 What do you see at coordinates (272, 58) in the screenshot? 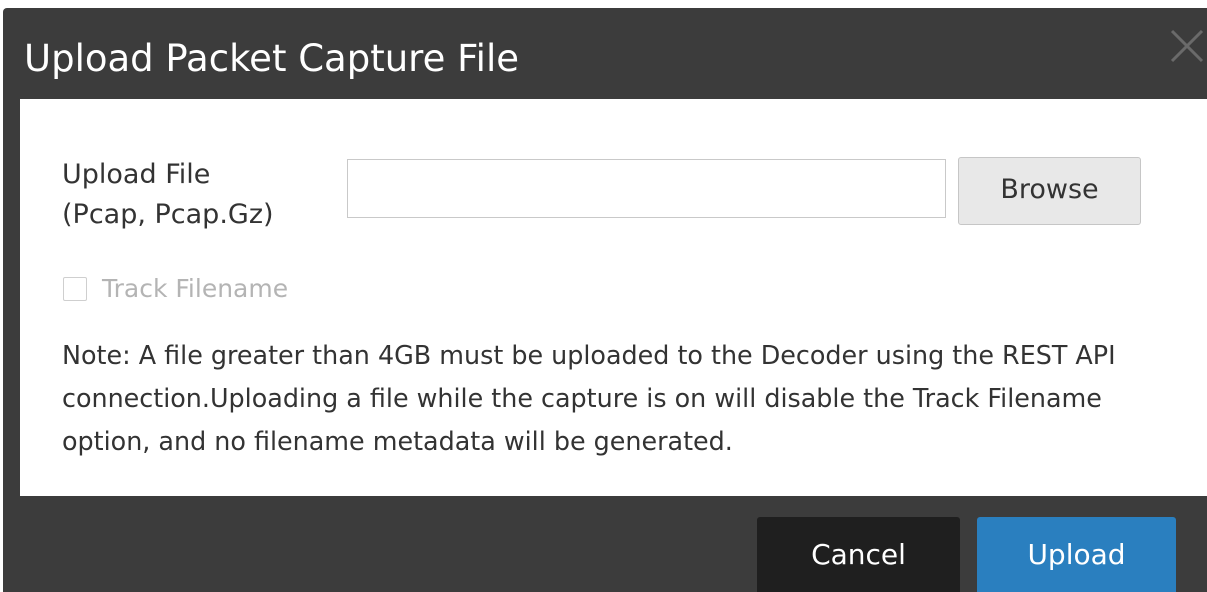
I see `dialog-title: Upload Packet Capture File` at bounding box center [272, 58].